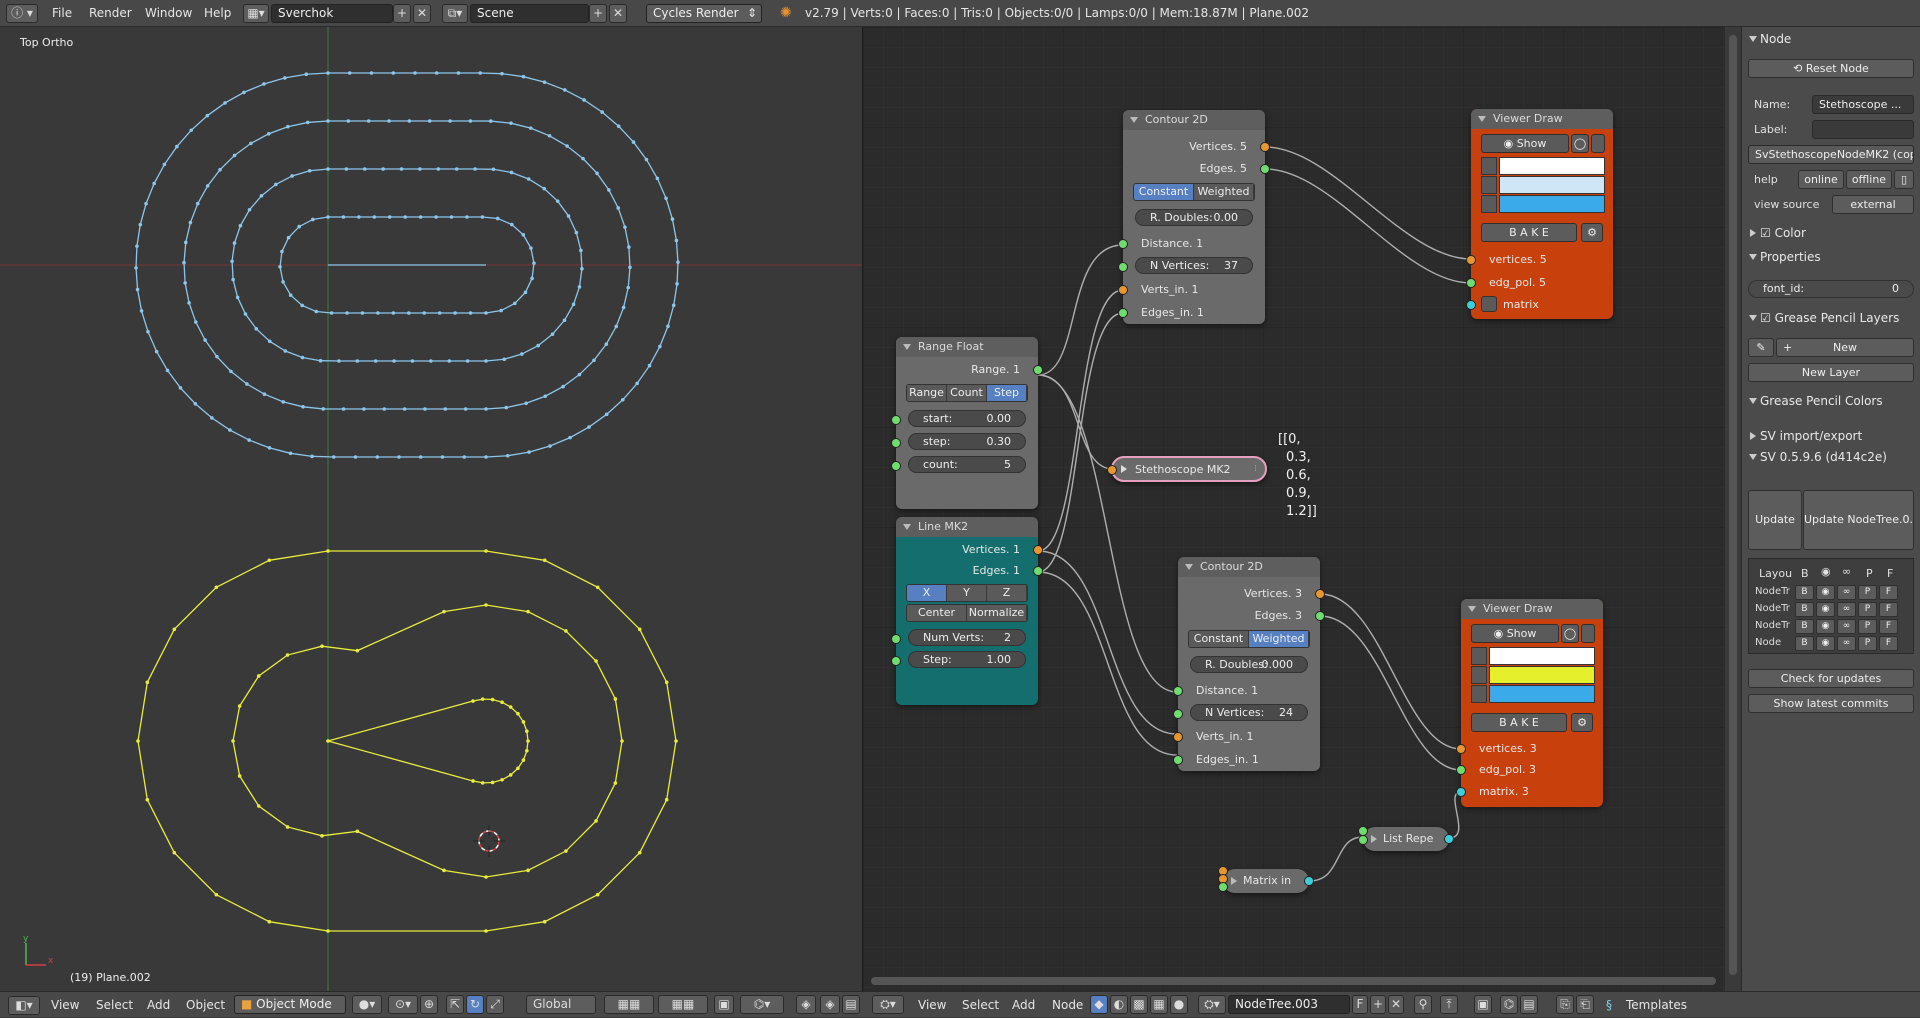 The width and height of the screenshot is (1920, 1018). What do you see at coordinates (1542, 675) in the screenshot?
I see `edge-color-swatch` at bounding box center [1542, 675].